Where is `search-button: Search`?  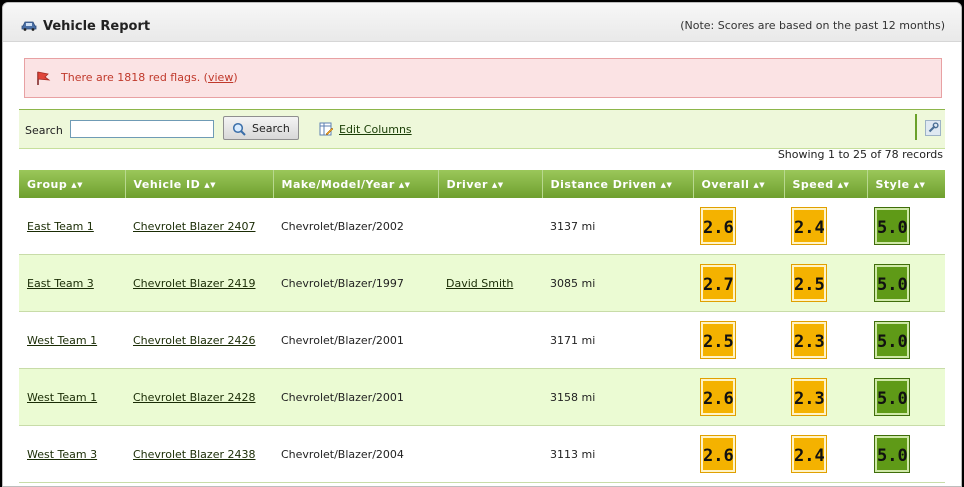 search-button: Search is located at coordinates (261, 128).